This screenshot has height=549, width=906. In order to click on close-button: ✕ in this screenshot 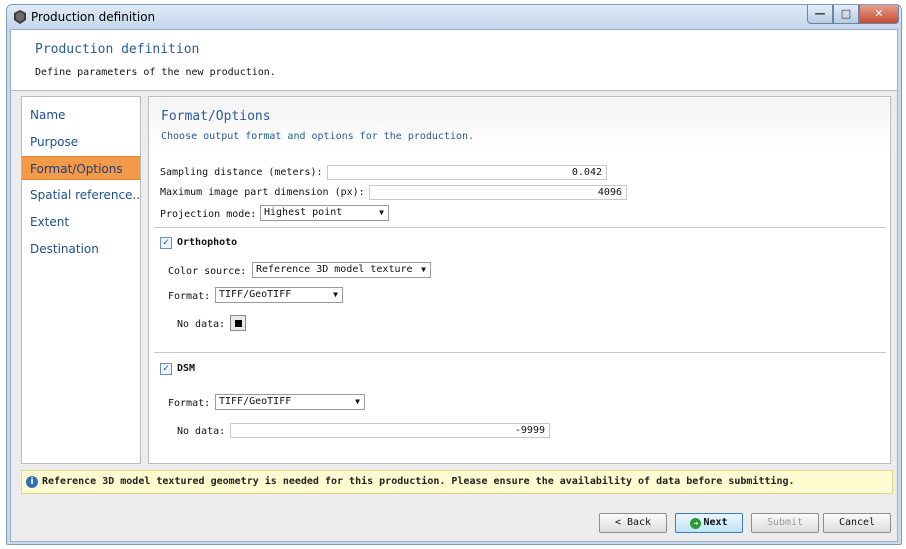, I will do `click(879, 14)`.